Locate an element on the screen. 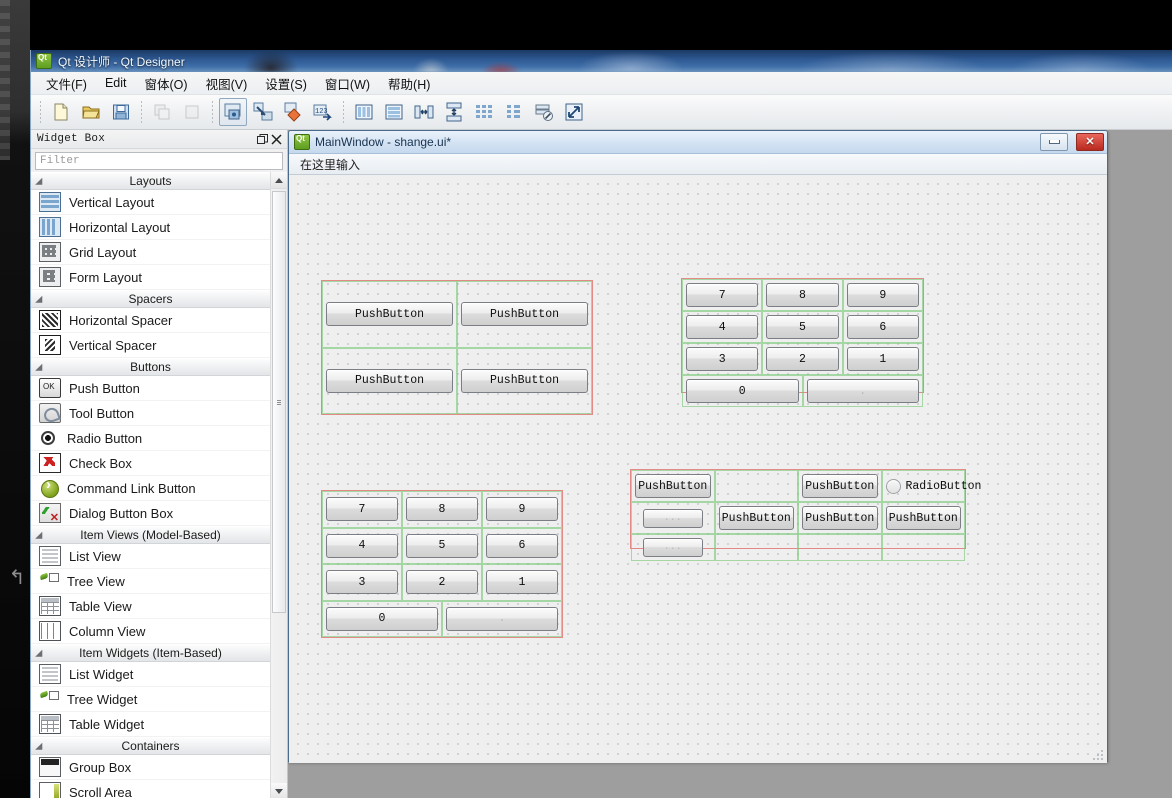 The width and height of the screenshot is (1172, 798). resize-grip-icon is located at coordinates (1099, 755).